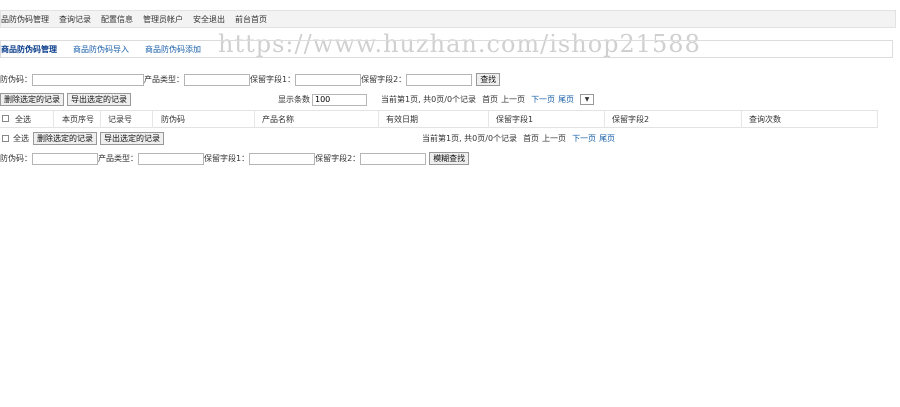 This screenshot has width=900, height=407. What do you see at coordinates (65, 138) in the screenshot?
I see `delete-selected-button-bottom: 删除选定的记录` at bounding box center [65, 138].